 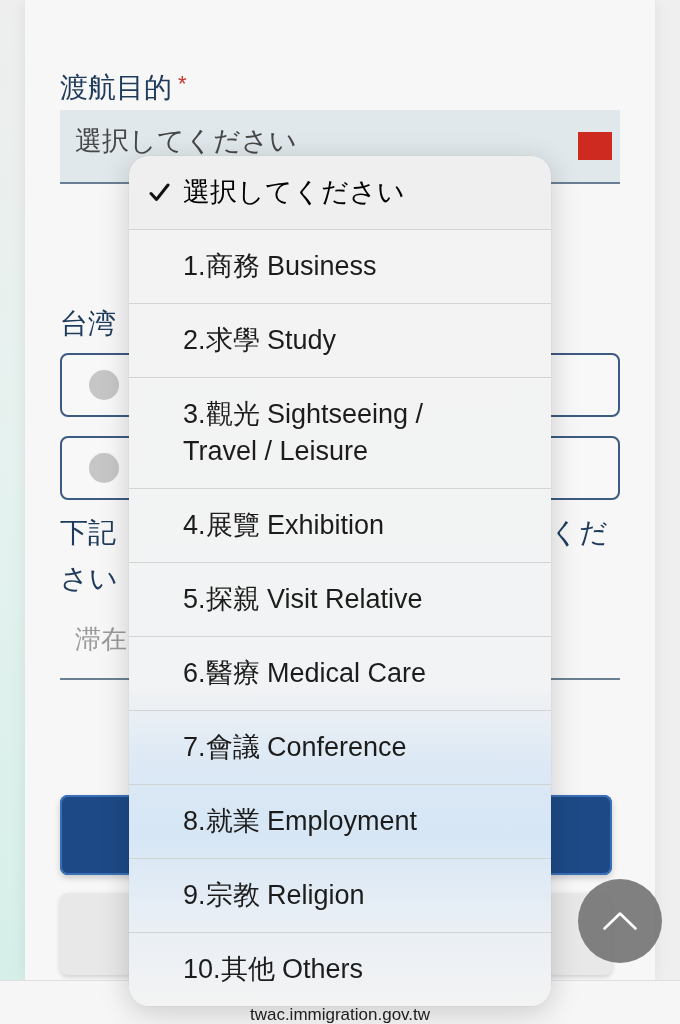 What do you see at coordinates (88, 324) in the screenshot?
I see `field-label: 台湾` at bounding box center [88, 324].